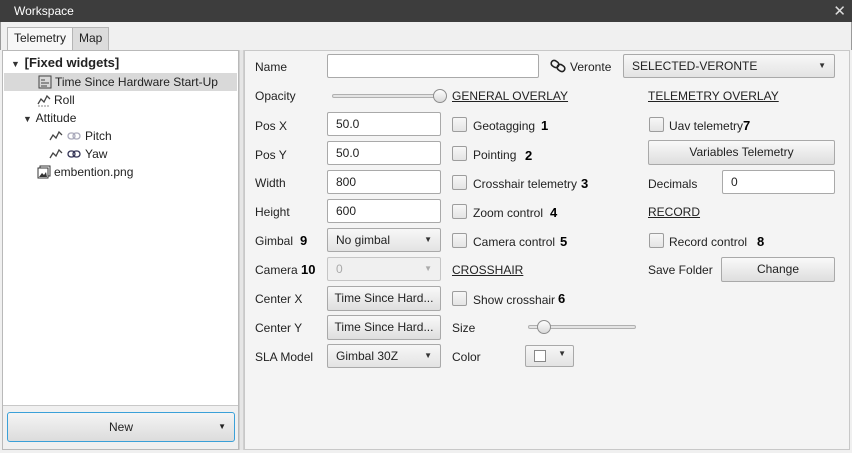 The image size is (852, 453). Describe the element at coordinates (488, 270) in the screenshot. I see `crosshair-header: CROSSHAIR` at that location.